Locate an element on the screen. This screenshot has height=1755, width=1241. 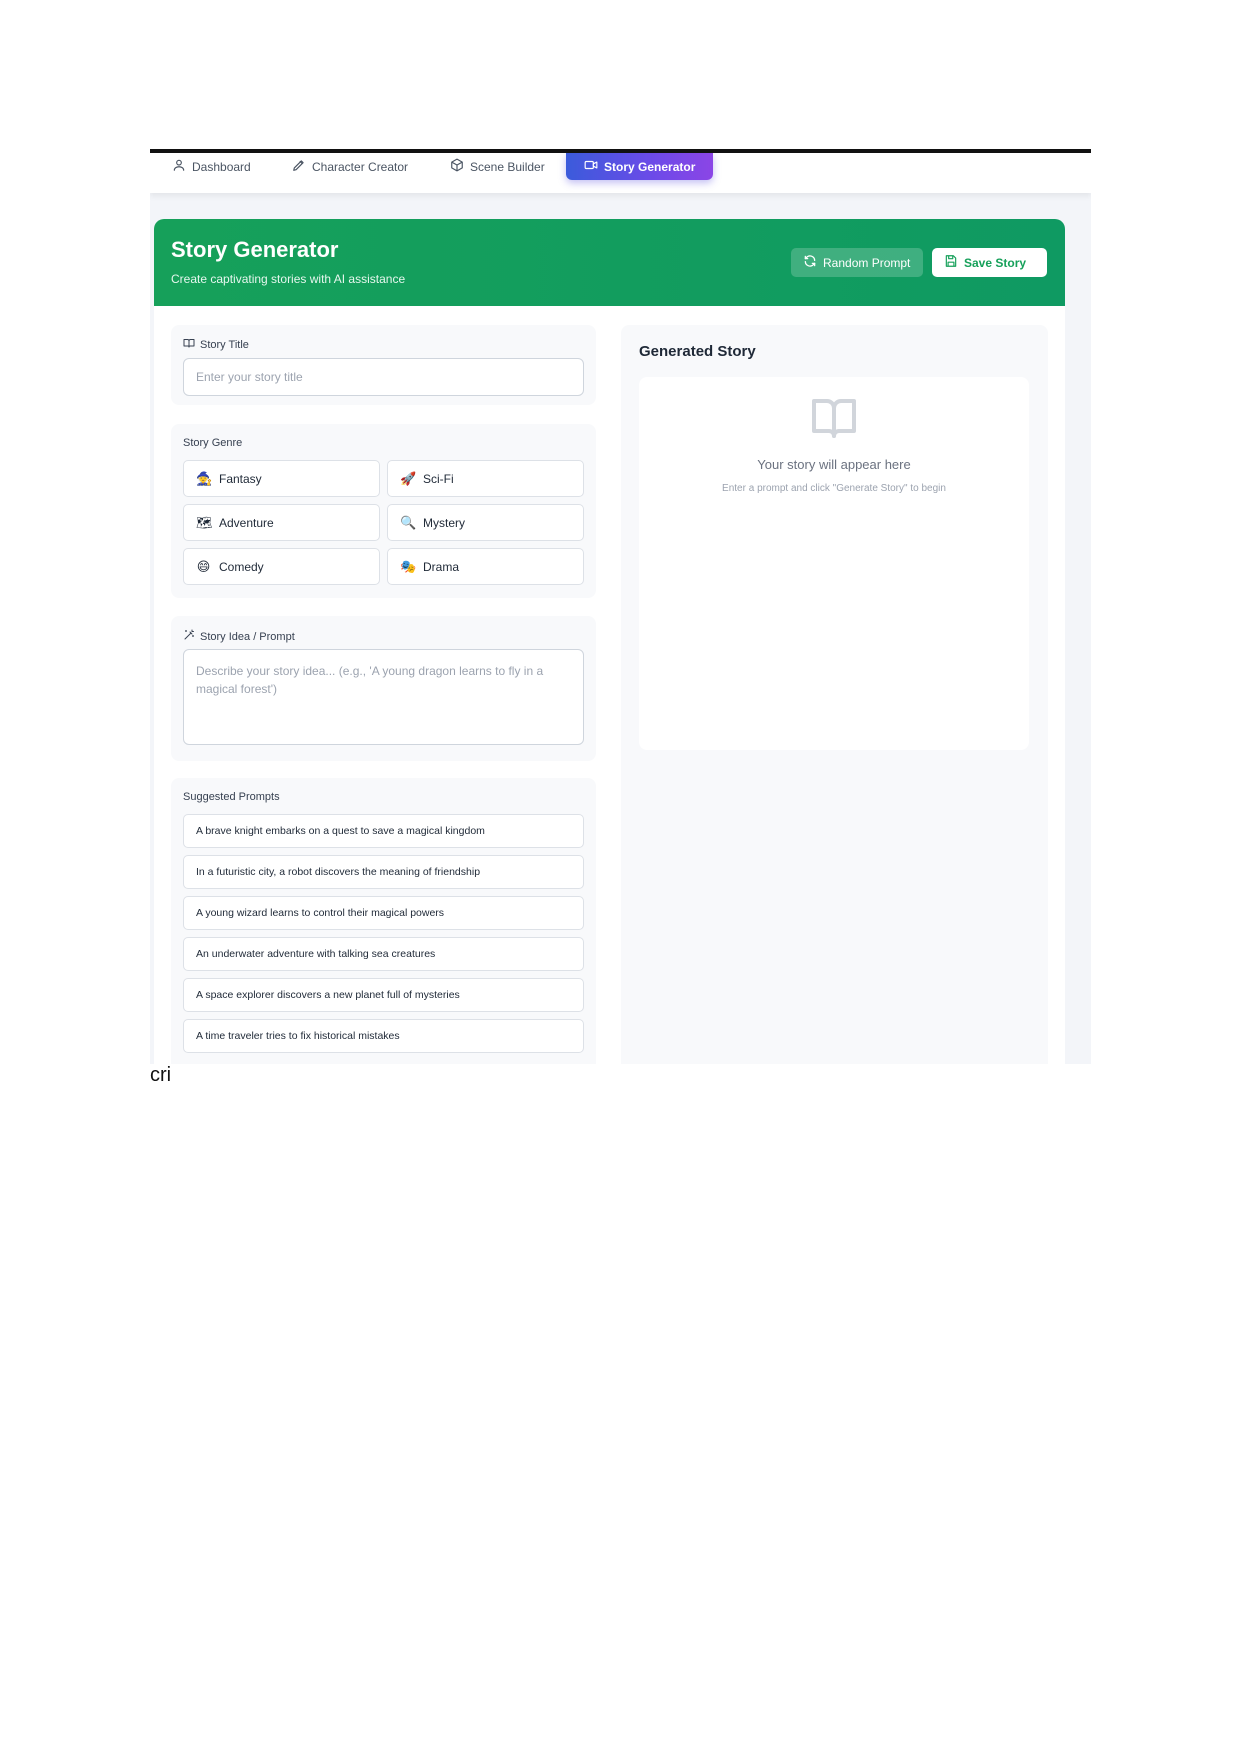
genre-label: Drama is located at coordinates (441, 566).